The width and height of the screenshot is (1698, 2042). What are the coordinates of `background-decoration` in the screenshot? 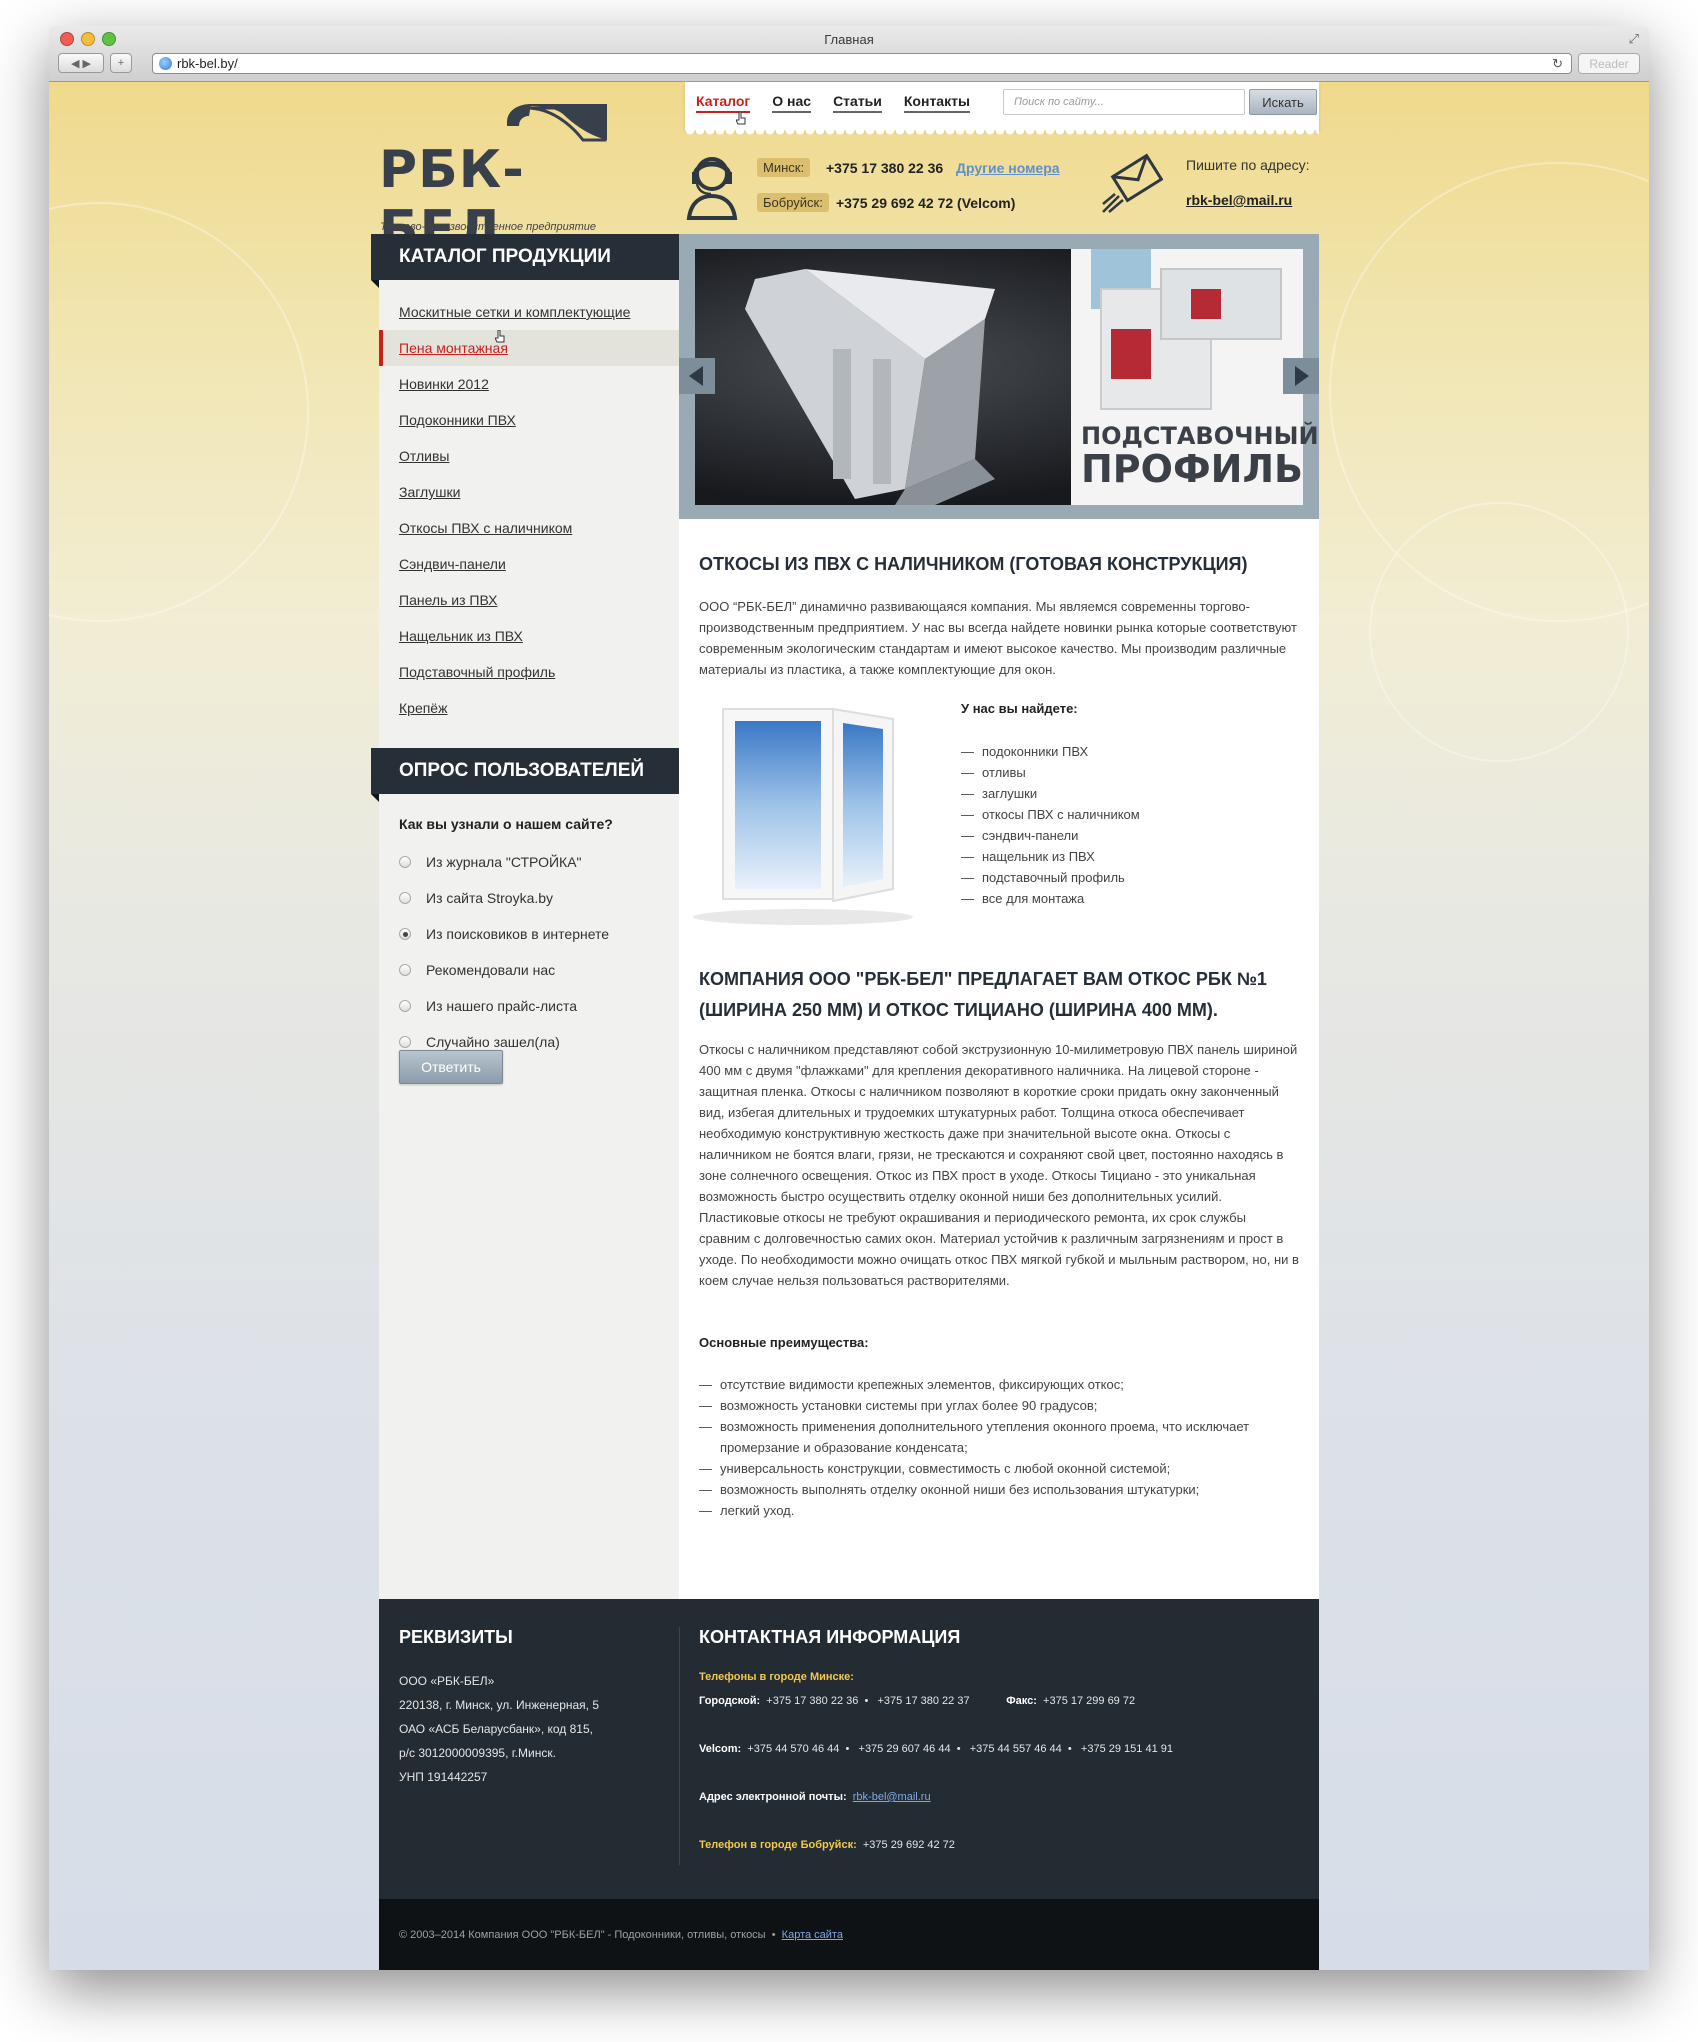 It's located at (179, 412).